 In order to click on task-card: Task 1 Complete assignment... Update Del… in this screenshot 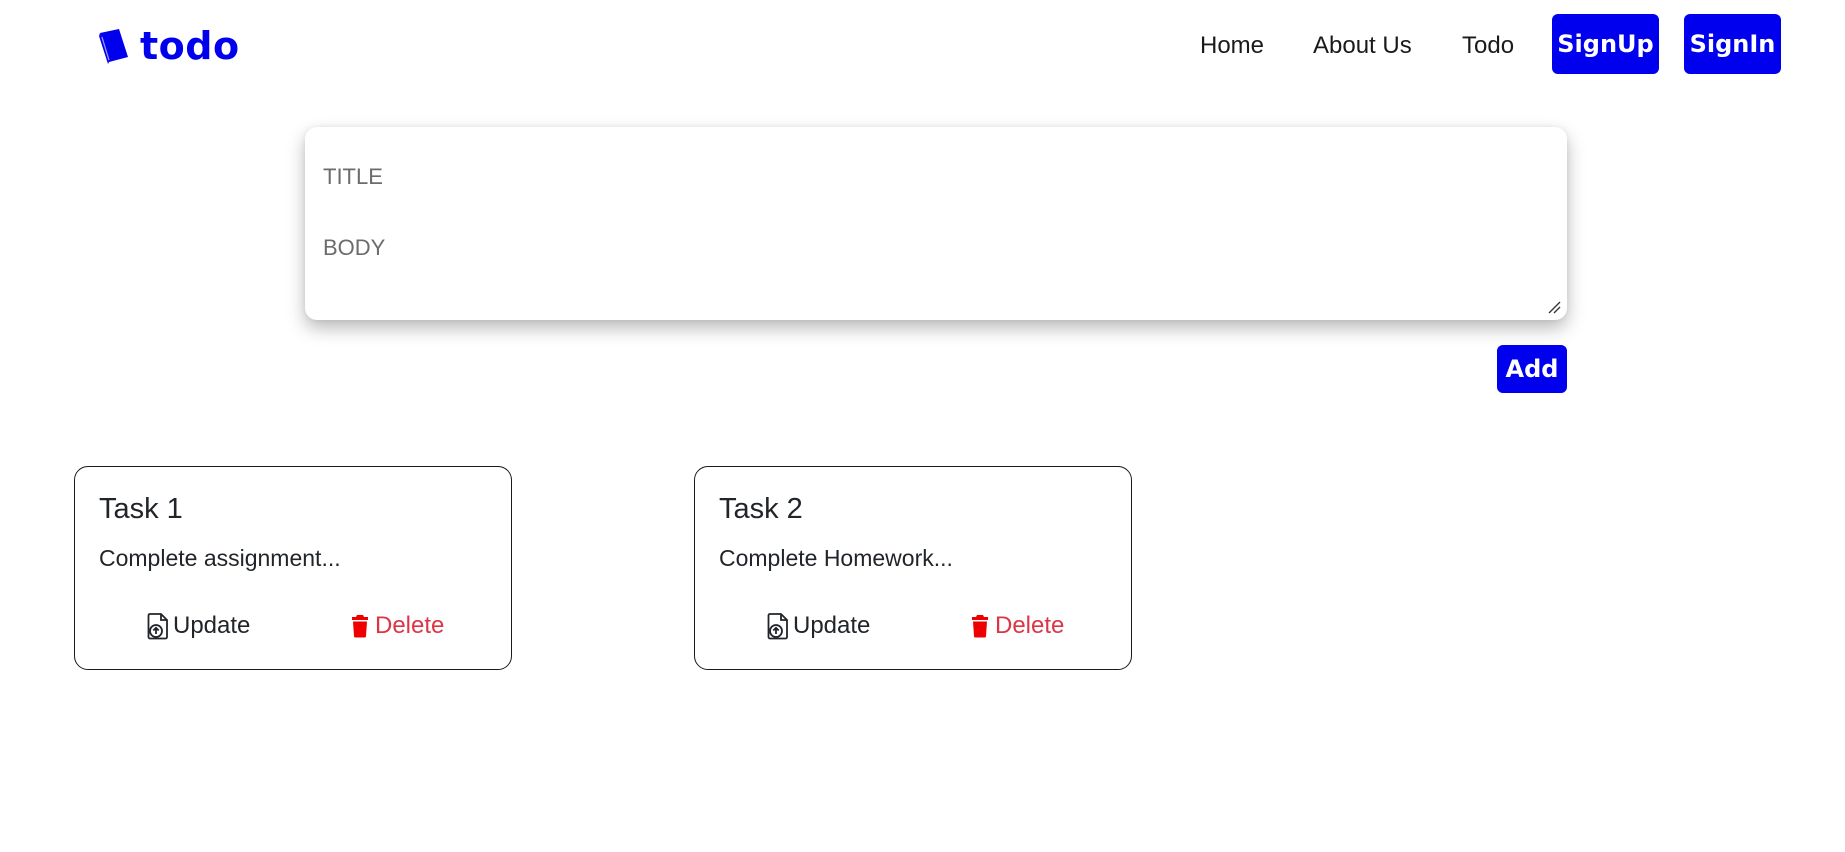, I will do `click(293, 568)`.